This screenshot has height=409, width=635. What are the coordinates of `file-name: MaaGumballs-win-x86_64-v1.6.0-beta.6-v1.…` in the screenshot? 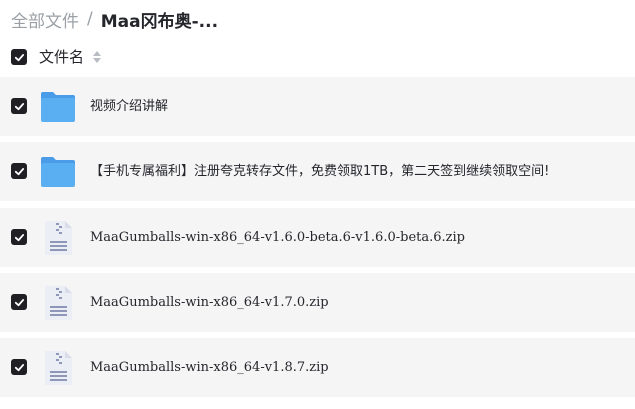 It's located at (277, 237).